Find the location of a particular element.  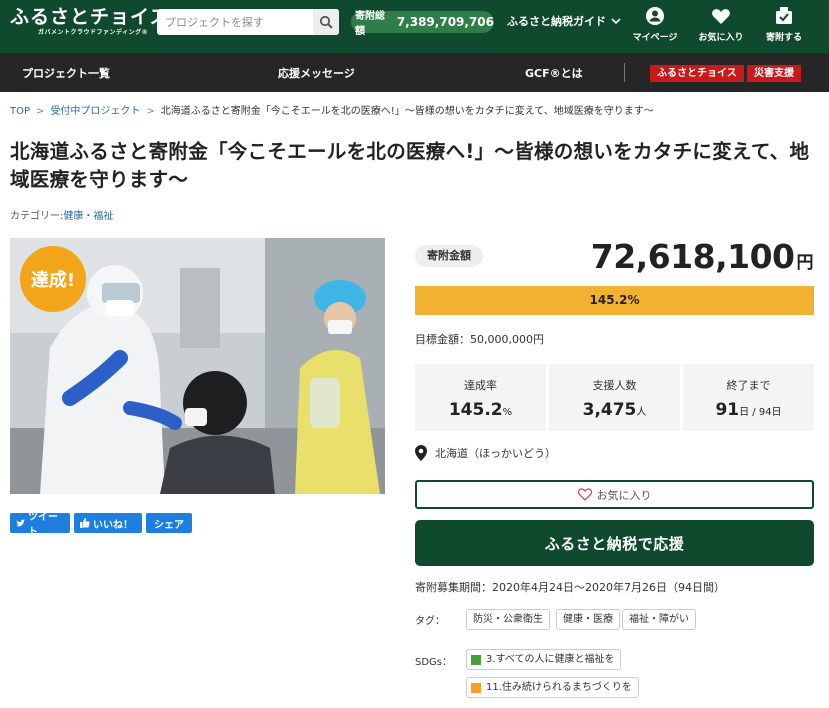

stat-unit: 日 / 94日 is located at coordinates (760, 412).